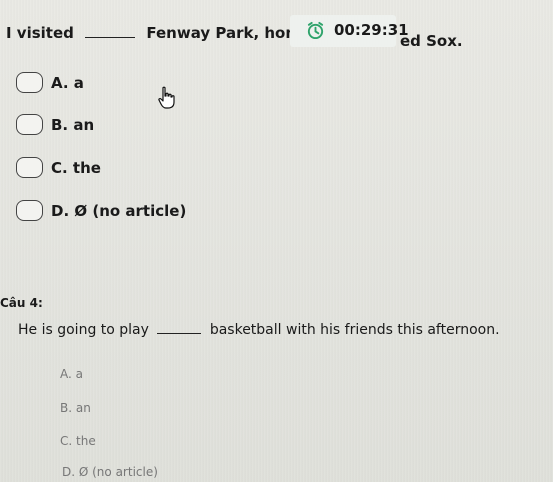  What do you see at coordinates (169, 33) in the screenshot?
I see `question-1-stem: I visited Fenway Park, home of` at bounding box center [169, 33].